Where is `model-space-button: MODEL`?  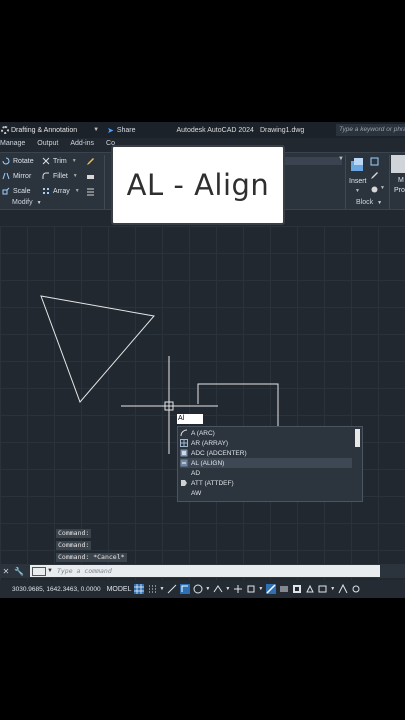 model-space-button: MODEL is located at coordinates (119, 589).